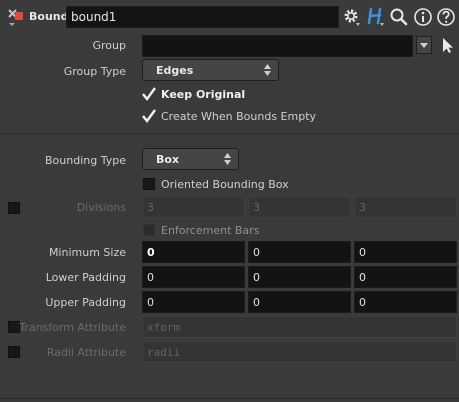 The height and width of the screenshot is (402, 459). Describe the element at coordinates (85, 160) in the screenshot. I see `bounding-type-label: Bounding Type` at that location.